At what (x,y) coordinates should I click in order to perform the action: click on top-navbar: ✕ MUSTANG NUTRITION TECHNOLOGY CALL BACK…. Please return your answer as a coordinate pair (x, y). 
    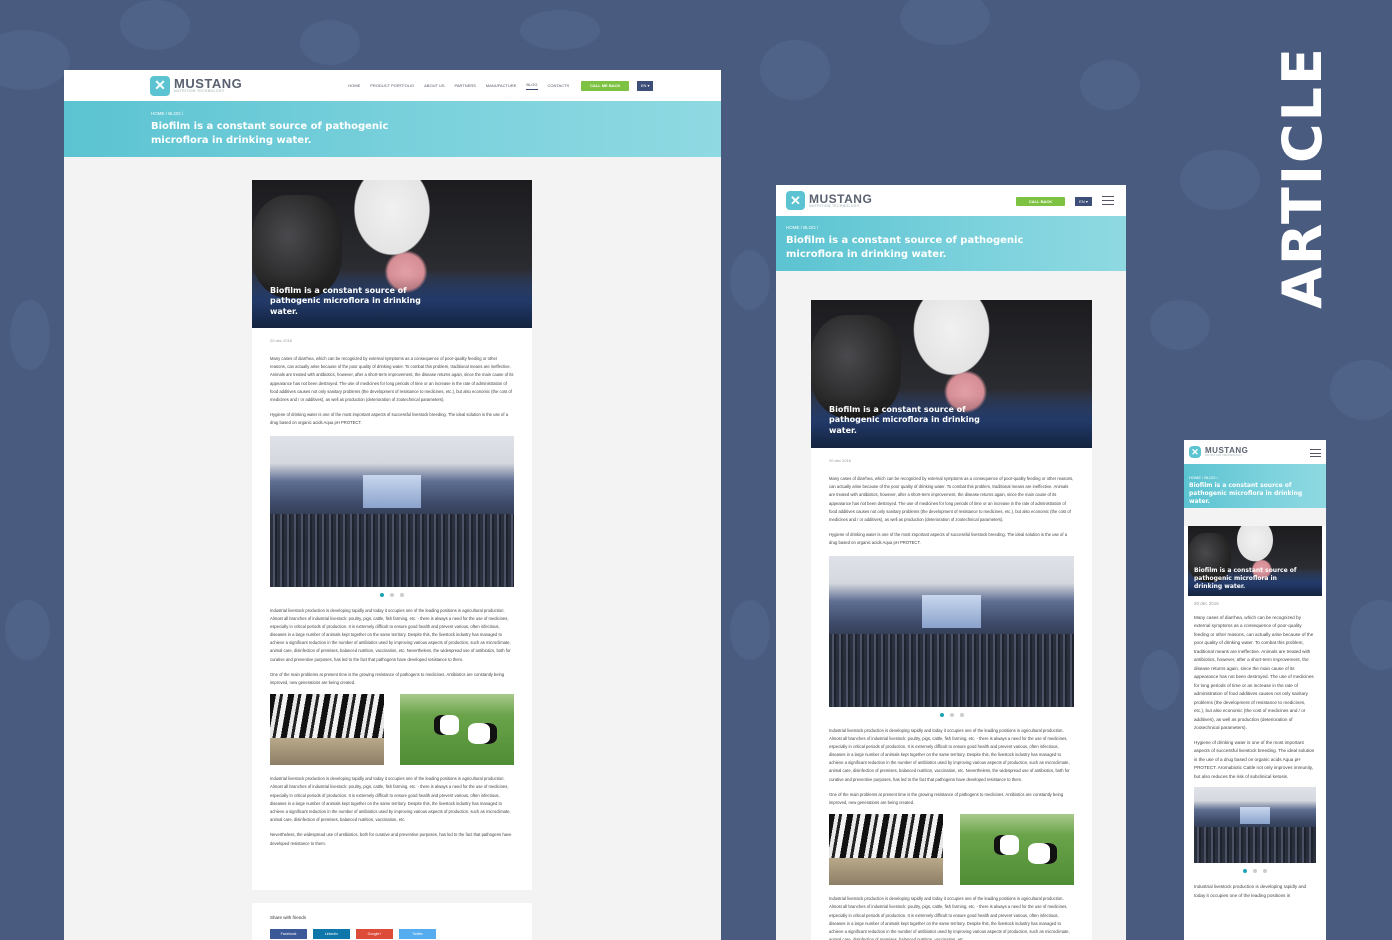
    Looking at the image, I should click on (951, 200).